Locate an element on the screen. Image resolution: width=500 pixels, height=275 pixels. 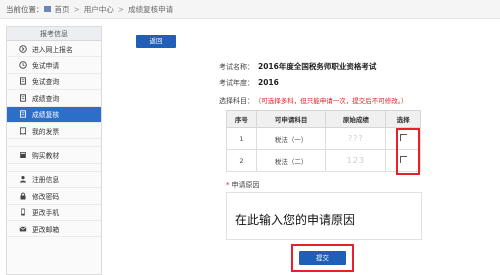
original-score: ??? is located at coordinates (356, 138).